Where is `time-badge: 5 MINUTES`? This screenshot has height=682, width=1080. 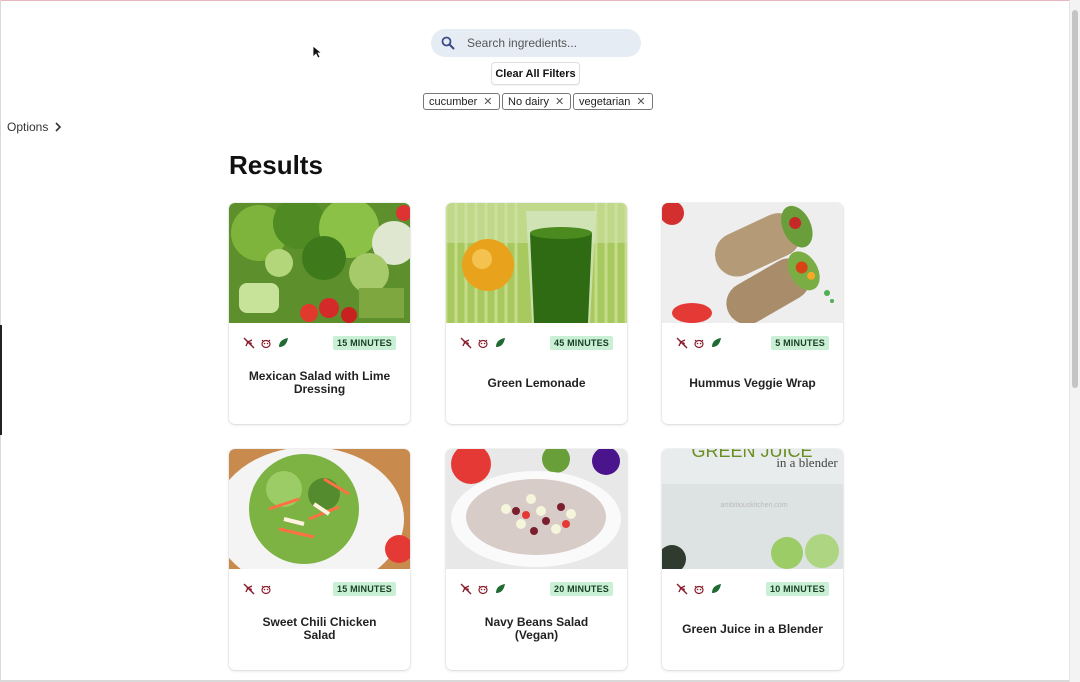
time-badge: 5 MINUTES is located at coordinates (800, 343).